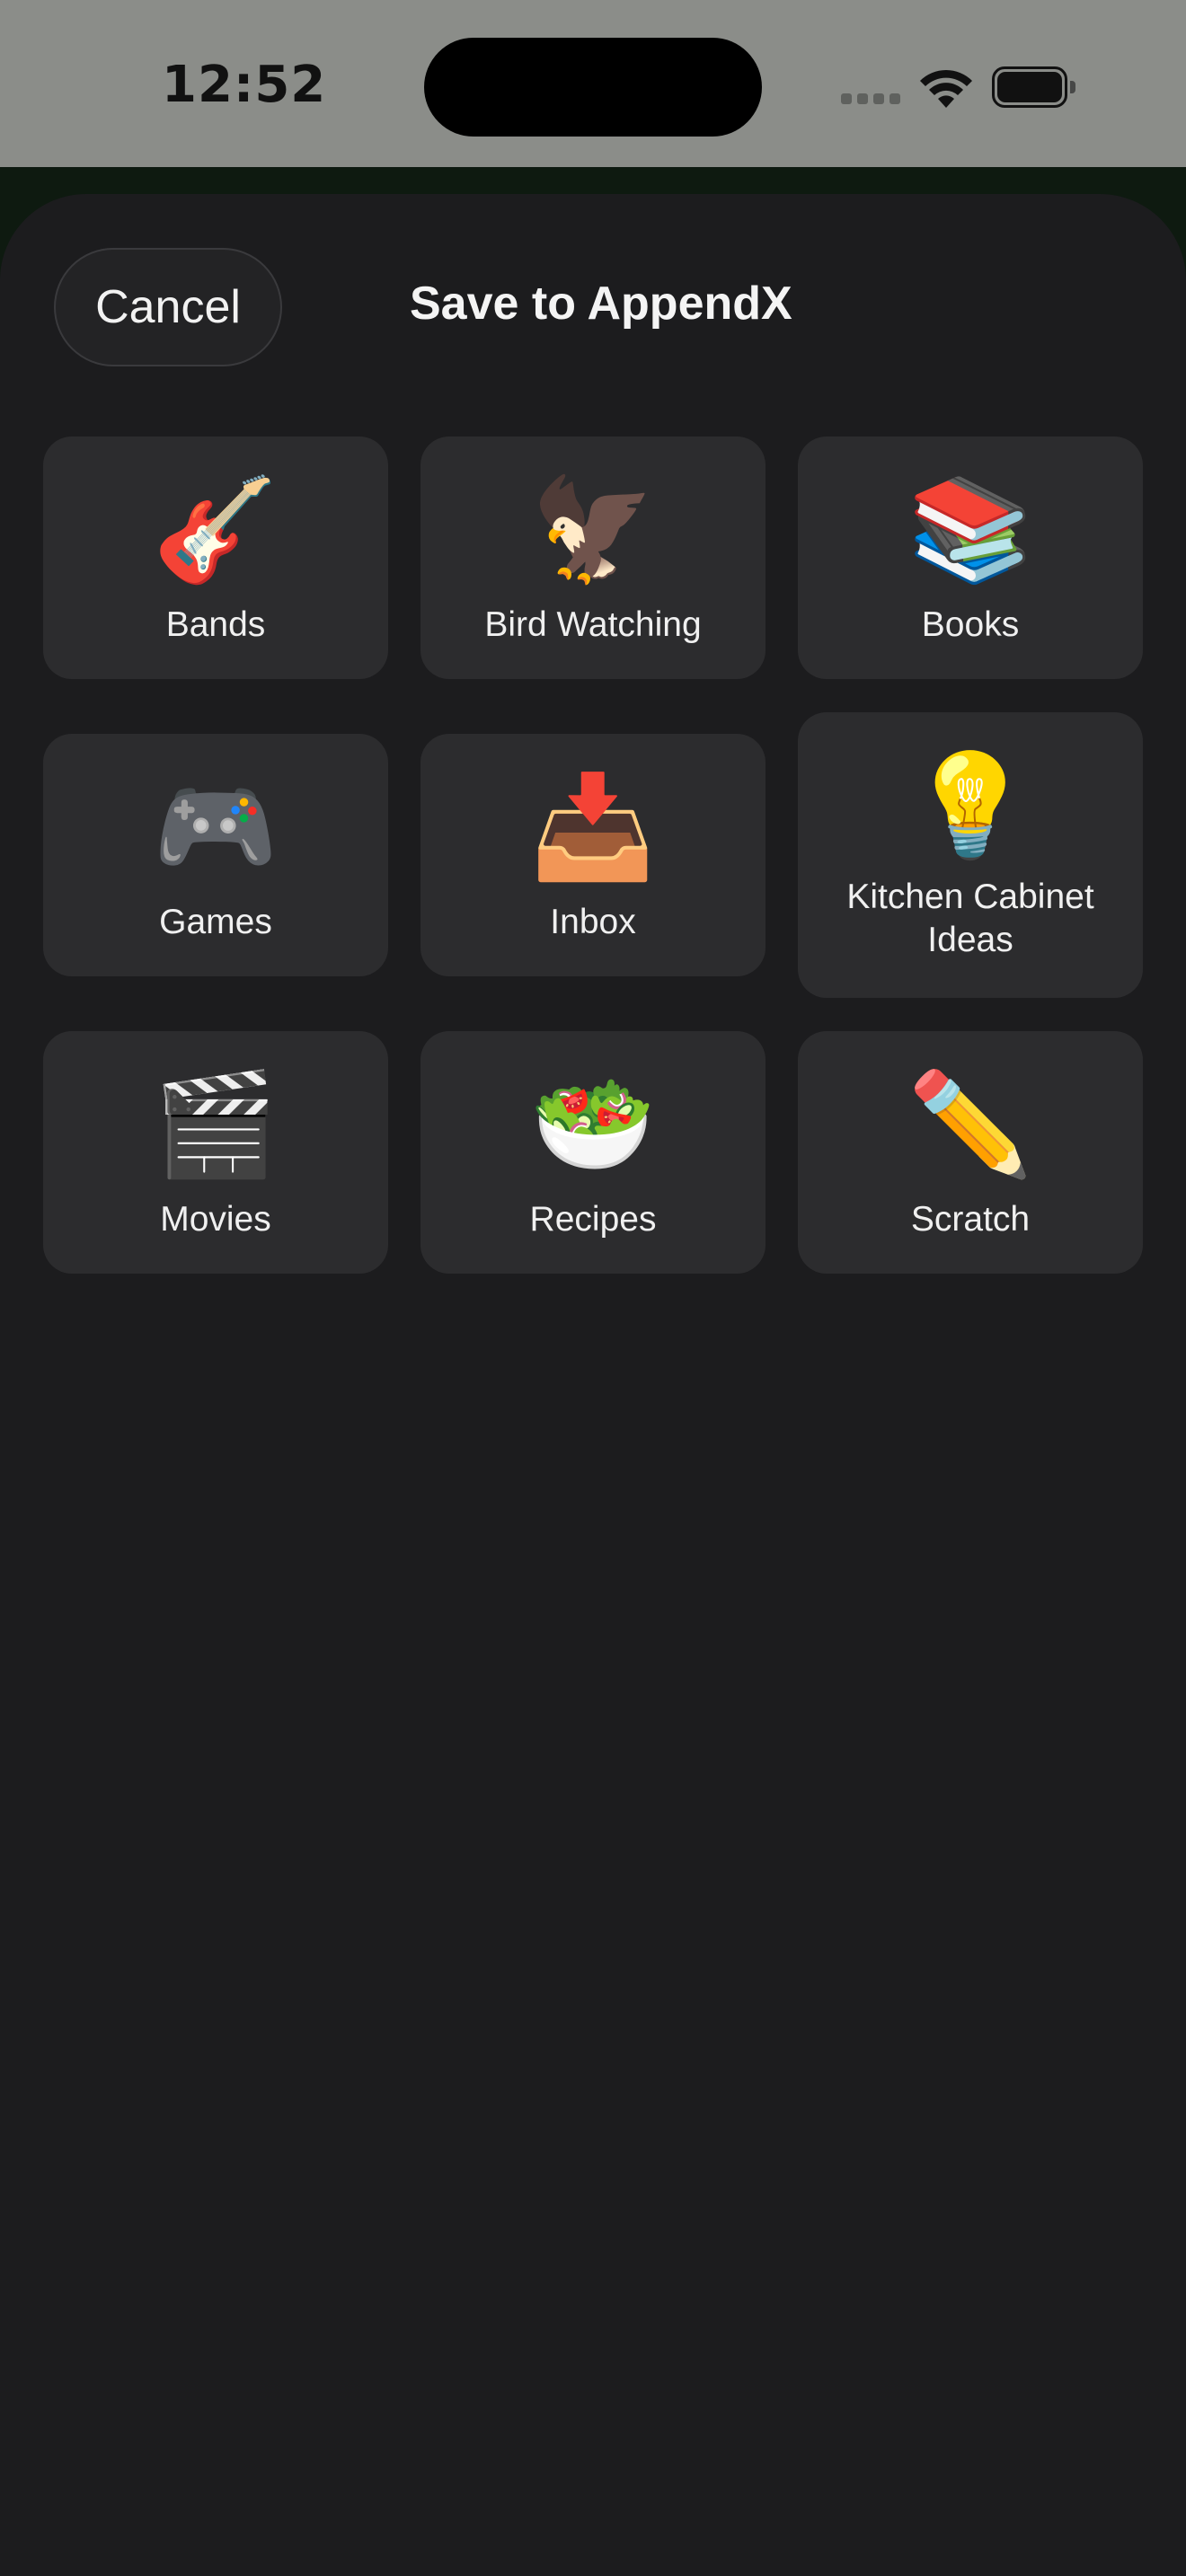  What do you see at coordinates (215, 1219) in the screenshot?
I see `collection-label: Movies` at bounding box center [215, 1219].